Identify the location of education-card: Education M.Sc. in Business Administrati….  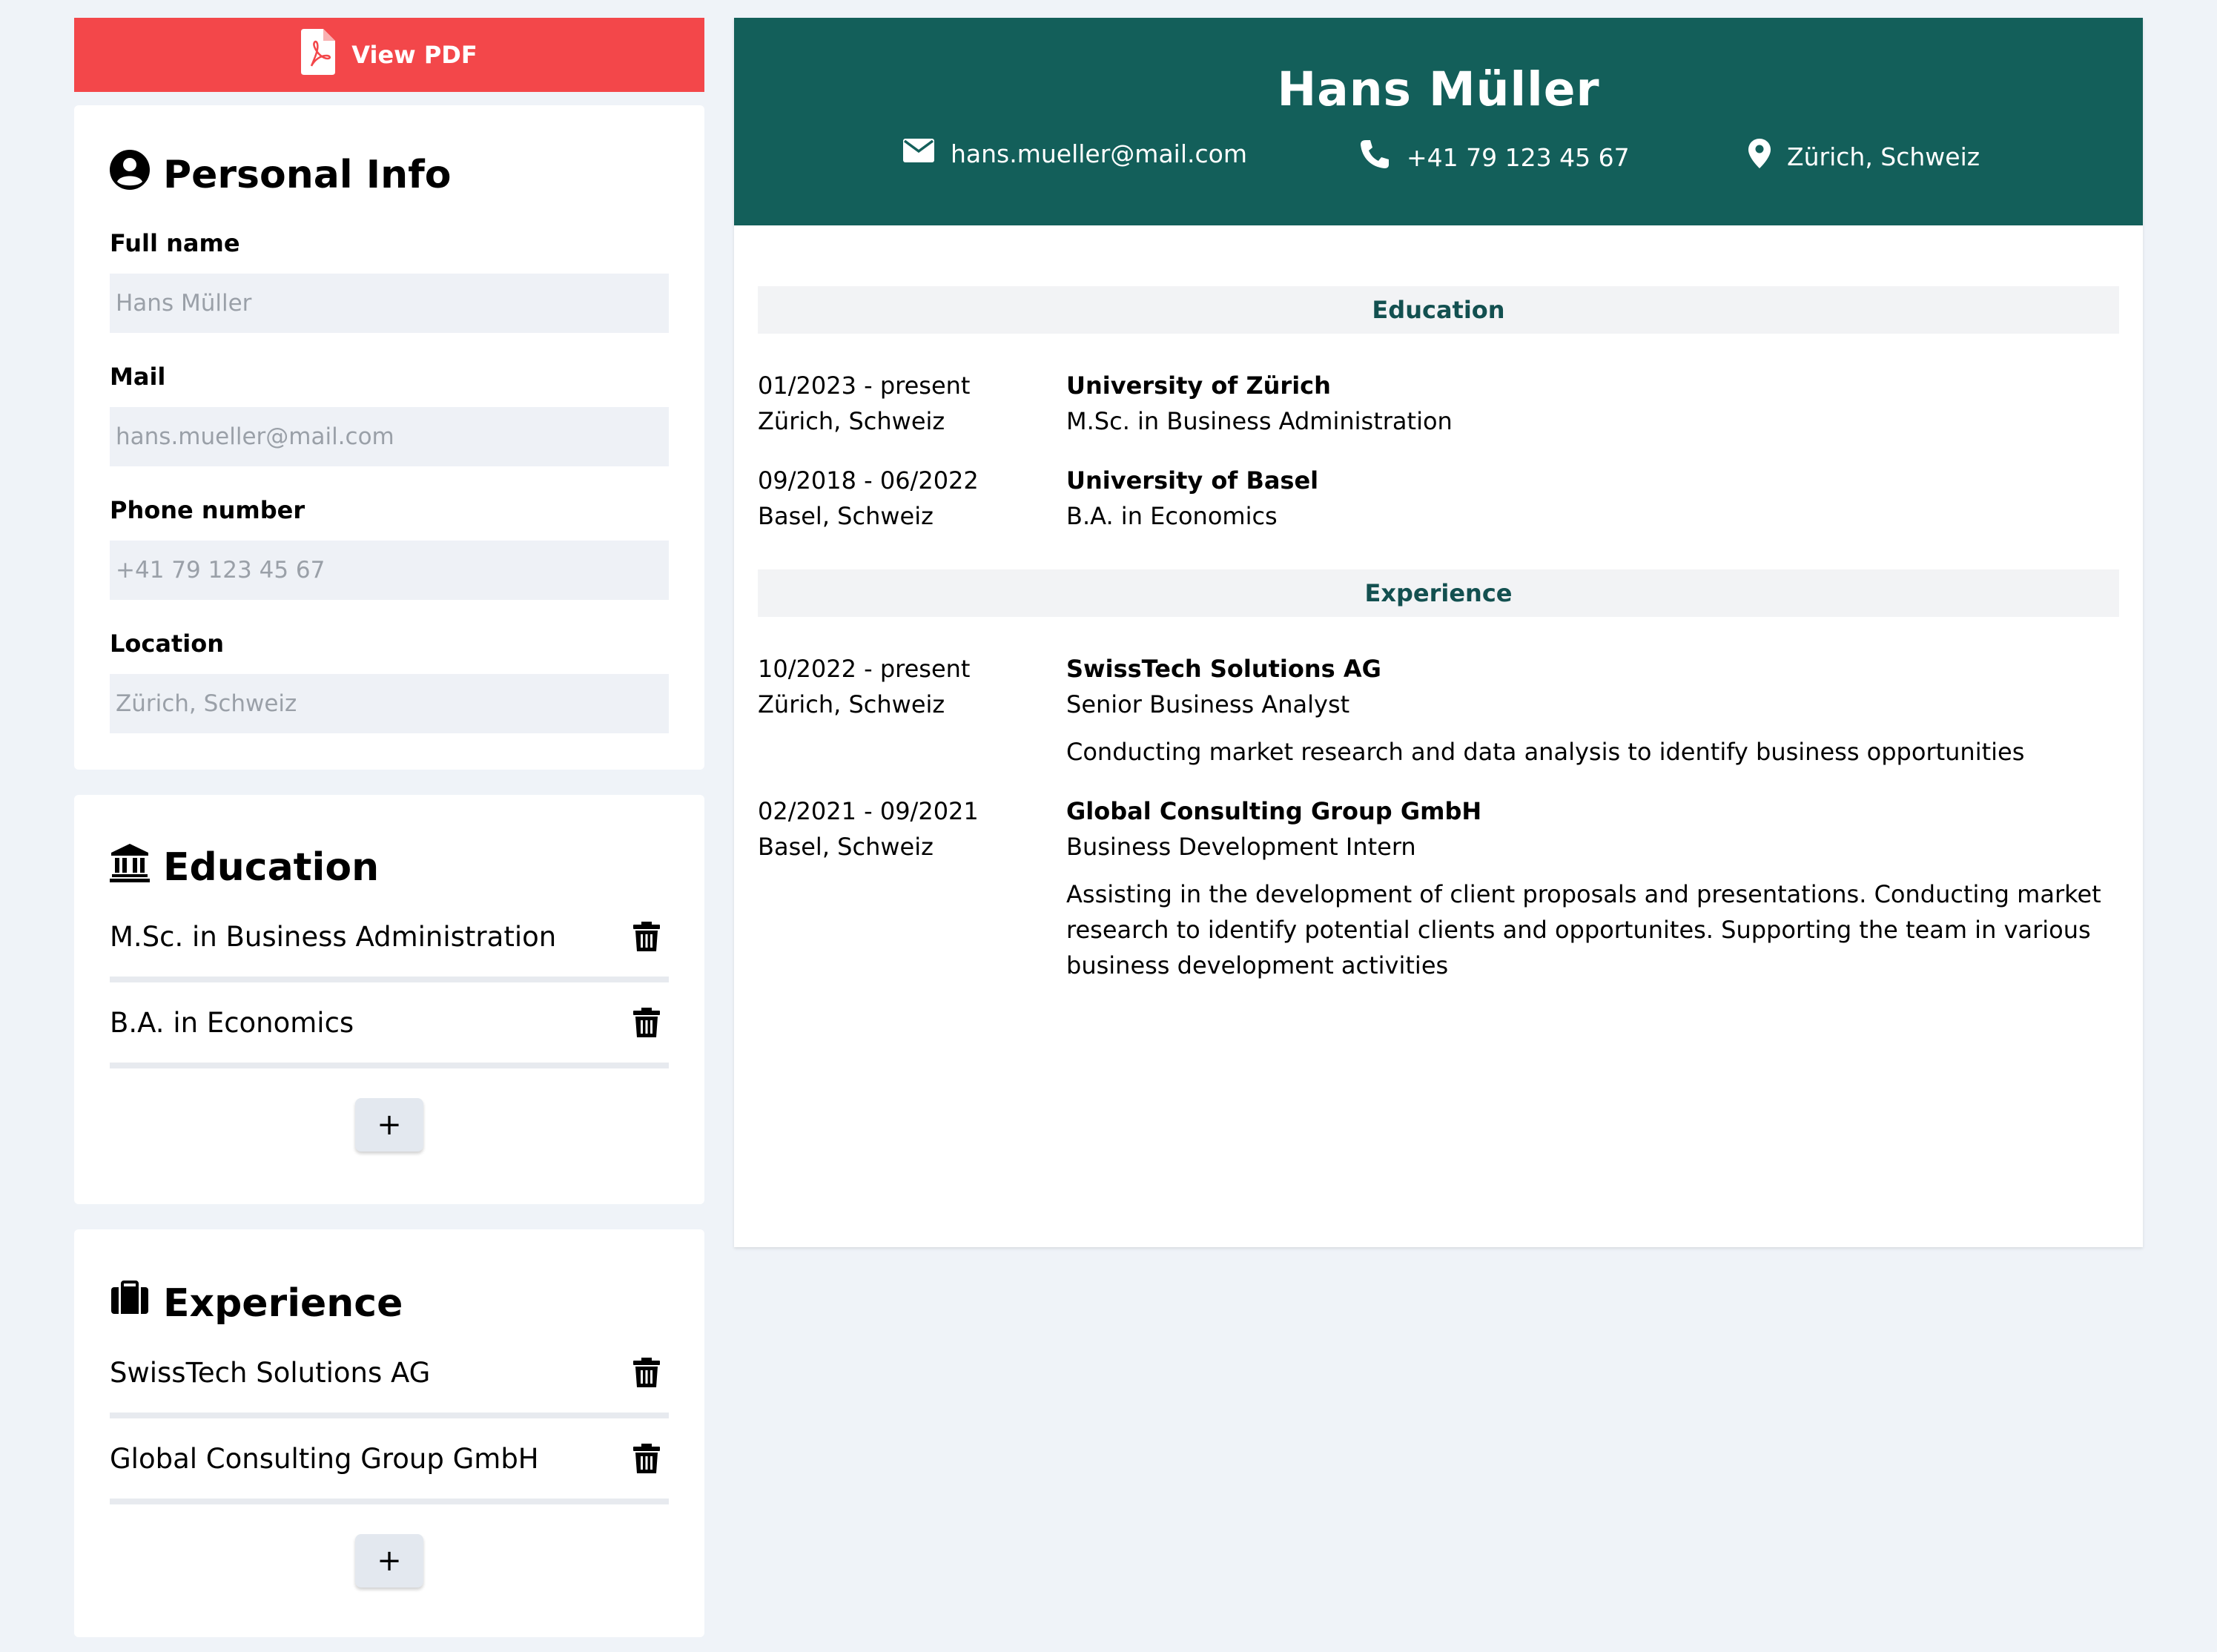
(389, 1000).